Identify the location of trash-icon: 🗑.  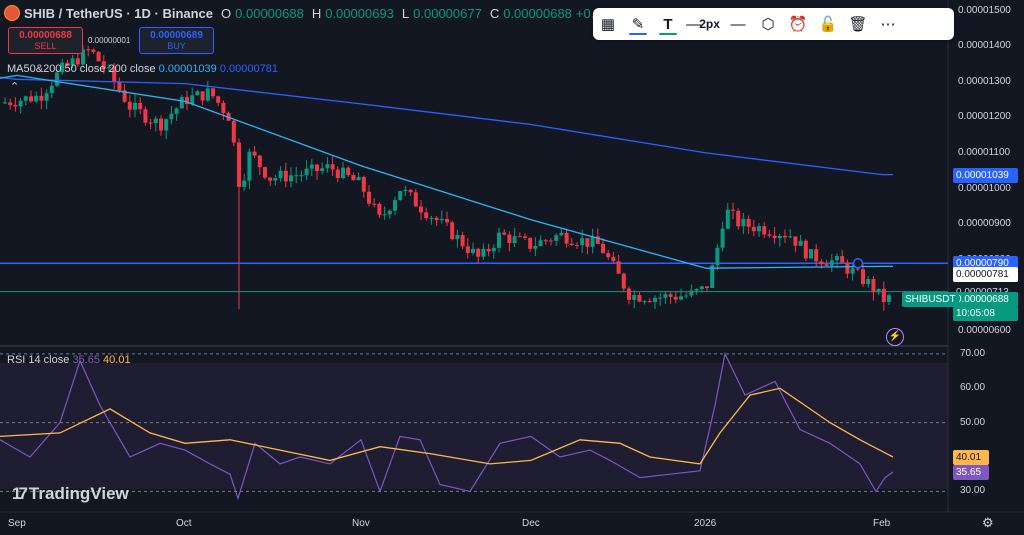
(858, 24).